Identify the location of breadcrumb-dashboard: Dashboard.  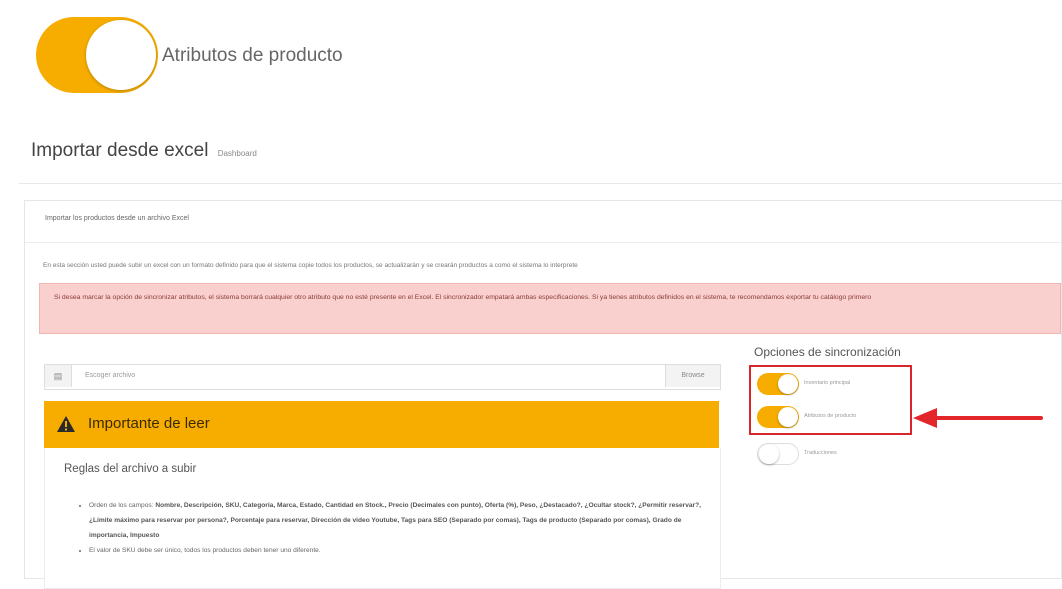
(237, 153).